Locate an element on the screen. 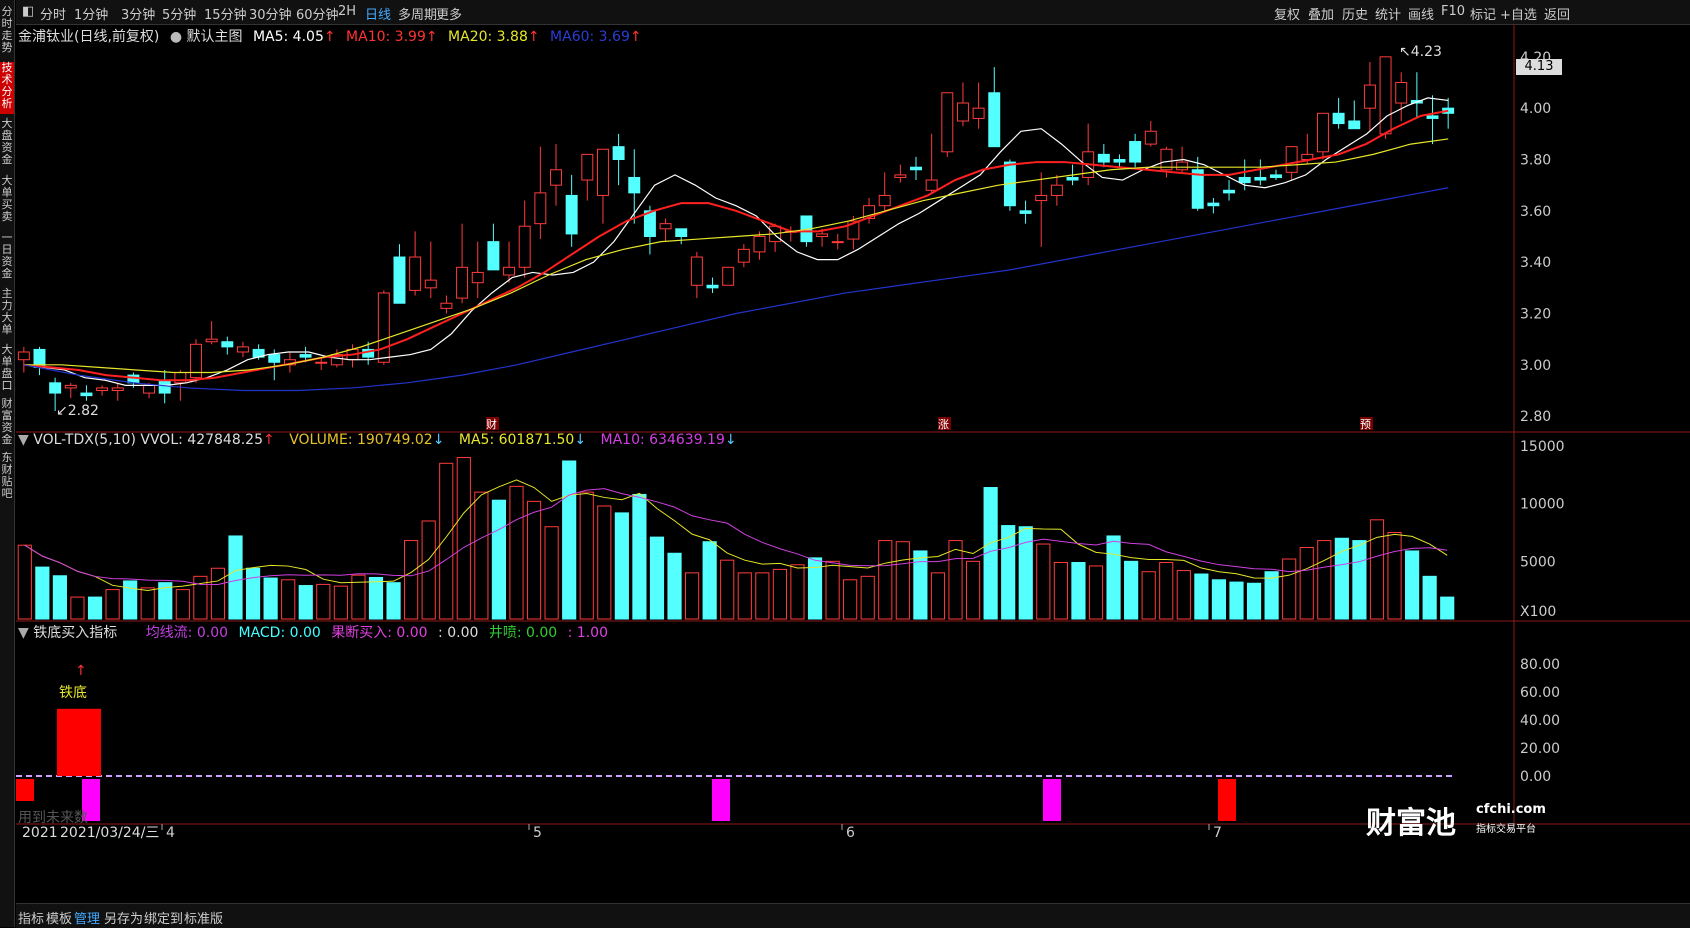  period-tab: 日线 is located at coordinates (378, 13).